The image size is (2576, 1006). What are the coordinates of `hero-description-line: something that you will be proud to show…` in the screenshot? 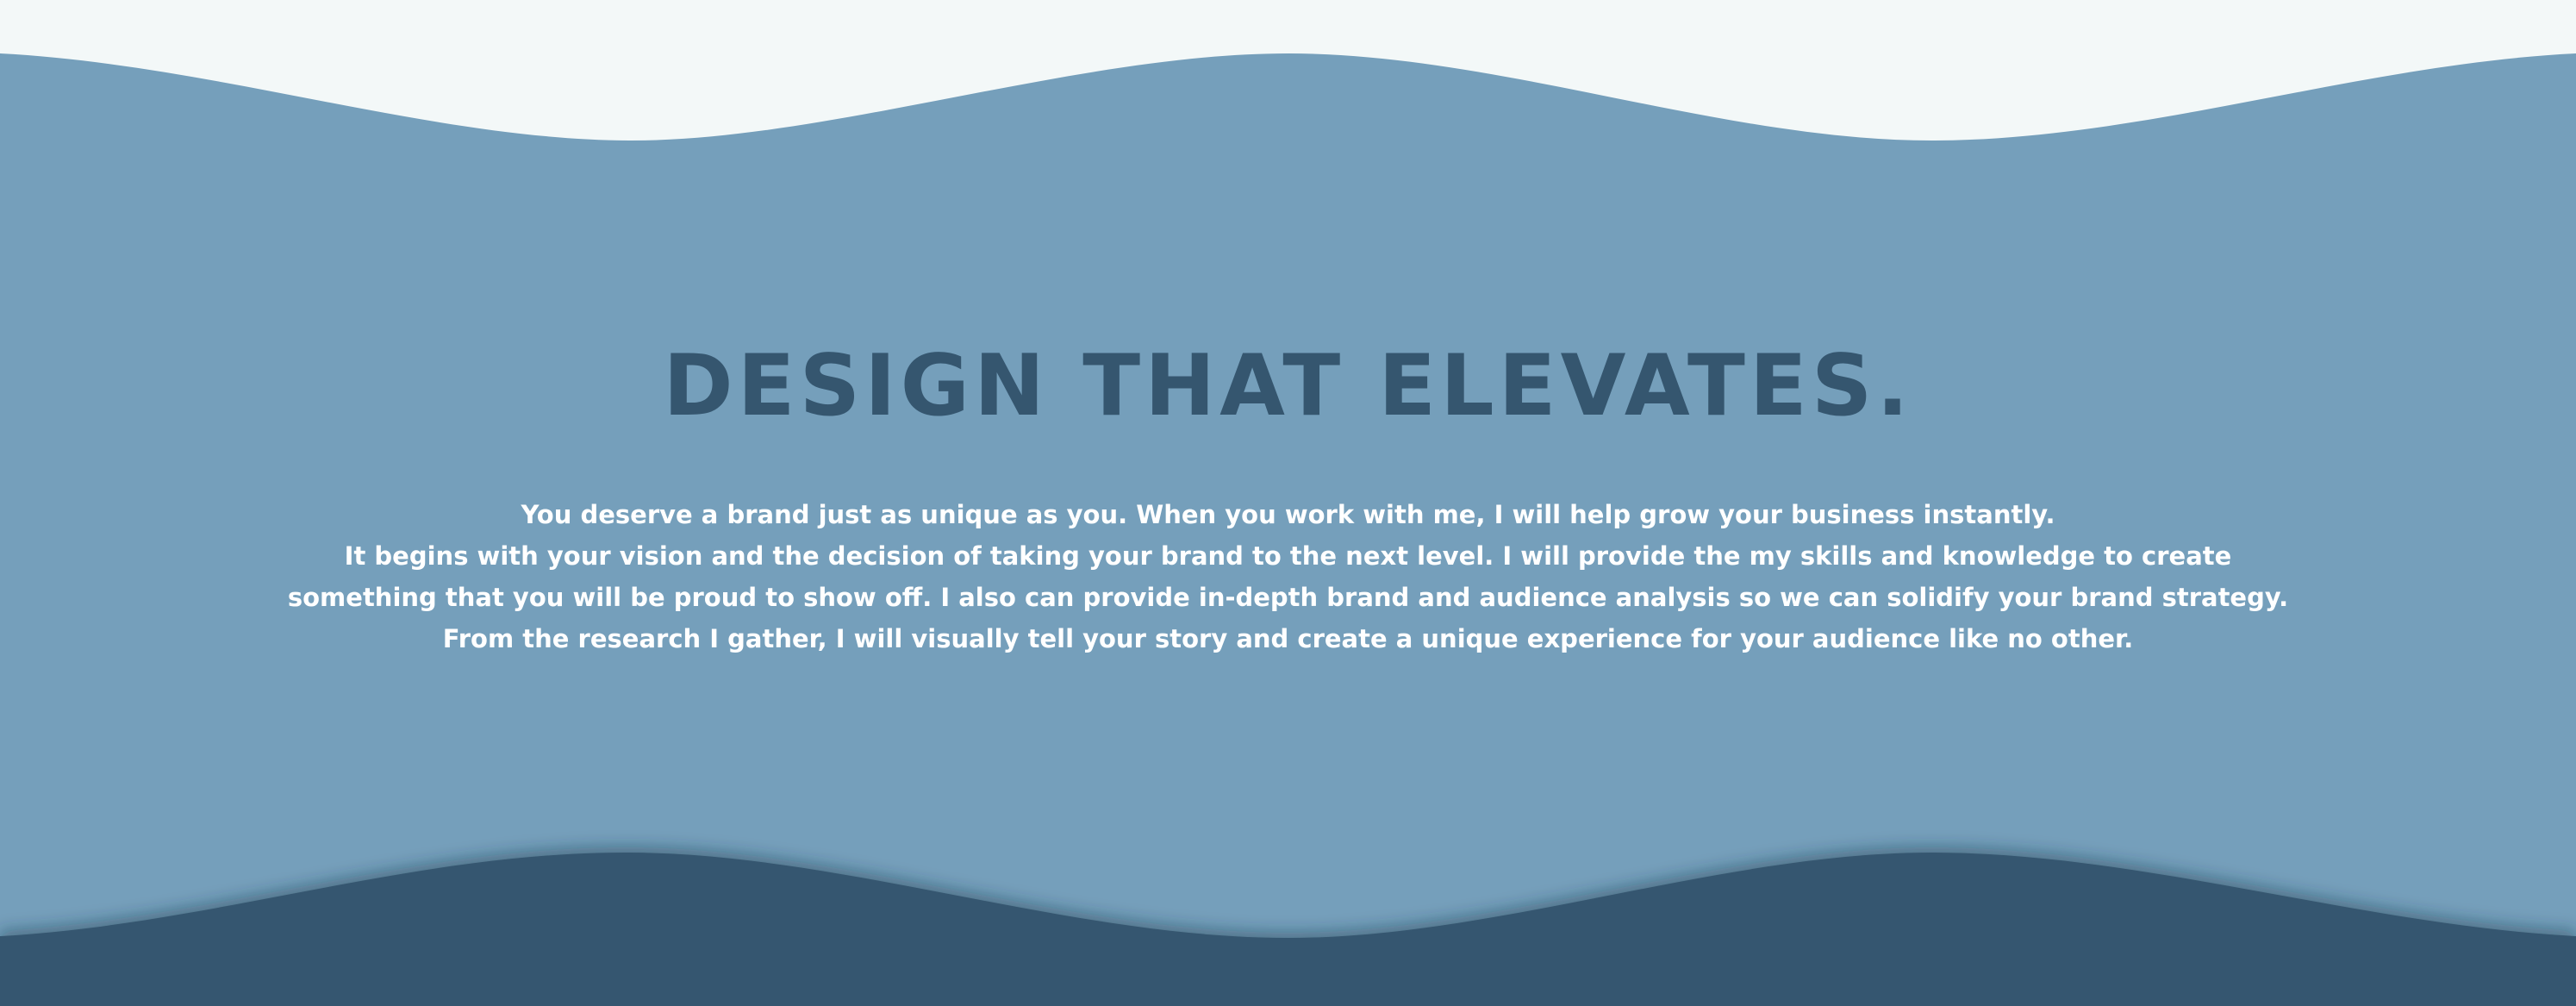 It's located at (1288, 597).